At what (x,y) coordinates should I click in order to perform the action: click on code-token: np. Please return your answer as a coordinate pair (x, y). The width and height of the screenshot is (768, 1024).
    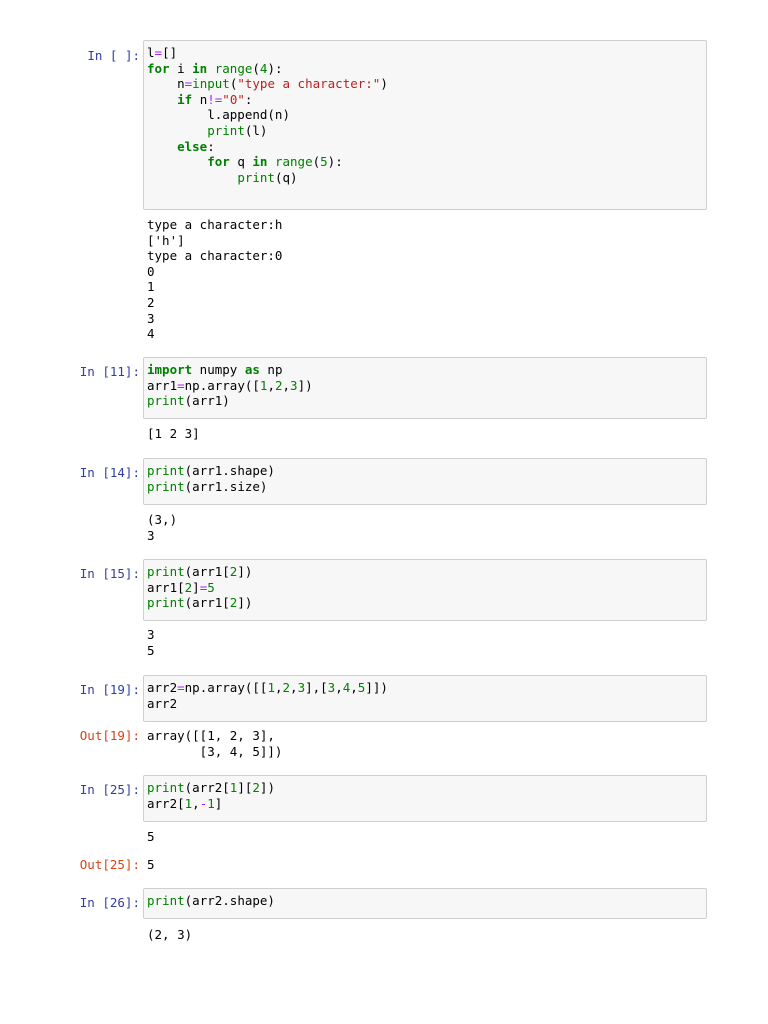
    Looking at the image, I should click on (271, 369).